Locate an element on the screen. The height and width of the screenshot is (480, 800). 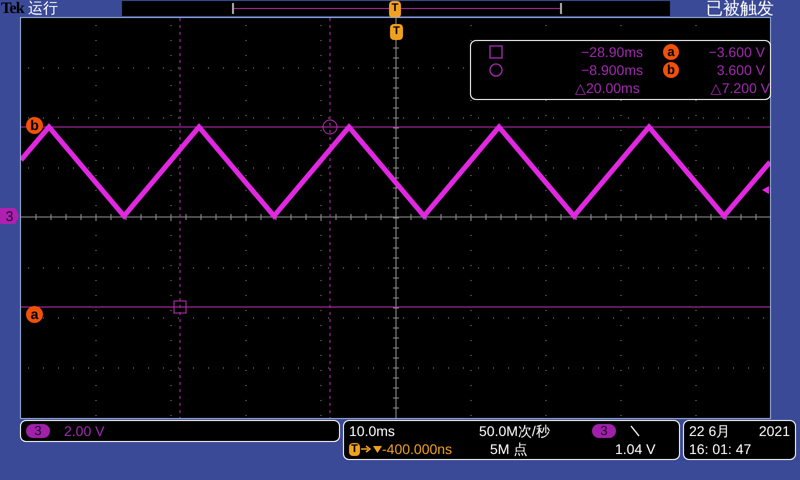
trigger-channel-badge: 3 is located at coordinates (604, 431).